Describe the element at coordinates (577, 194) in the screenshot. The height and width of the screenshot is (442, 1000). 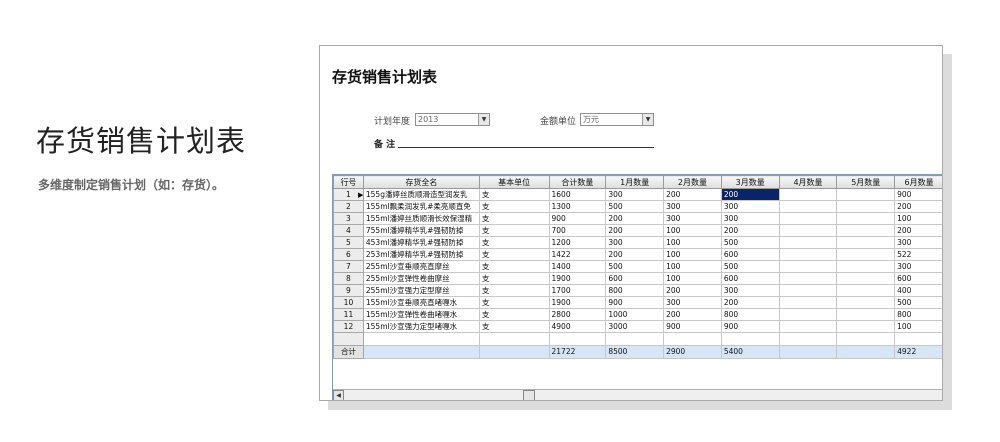
I see `cell-total: 1600` at that location.